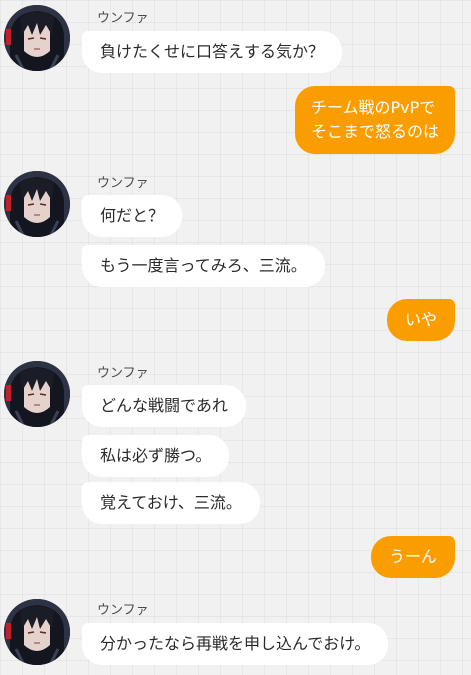 The image size is (471, 675). Describe the element at coordinates (132, 216) in the screenshot. I see `message-bubble: 何だと？` at that location.